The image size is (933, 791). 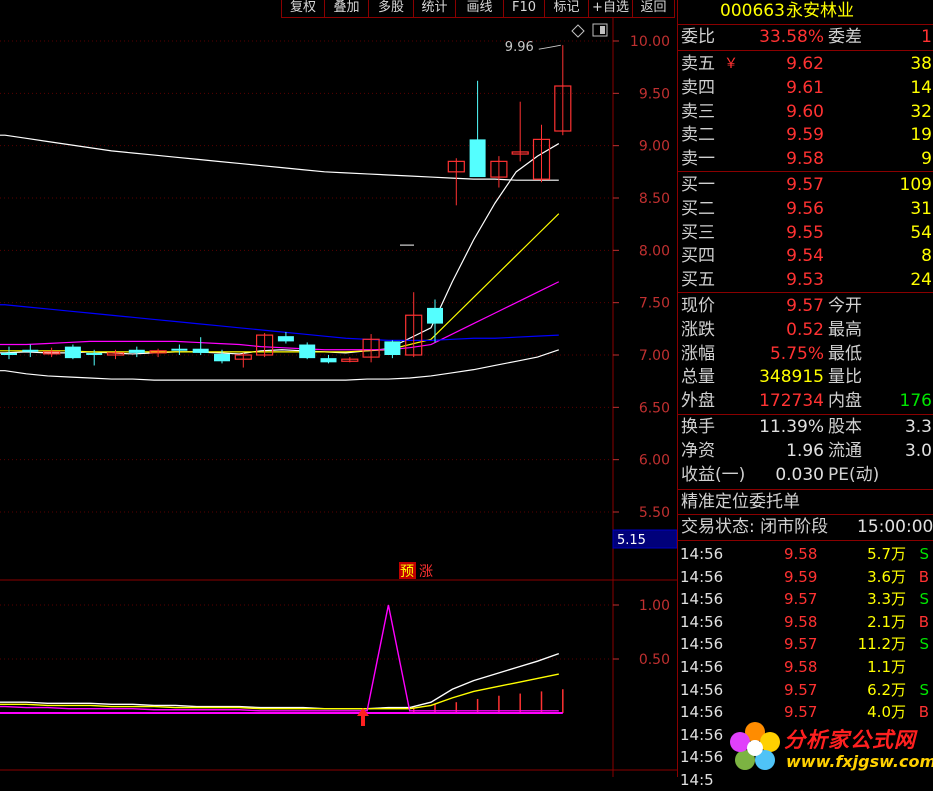 I want to click on buy-price: 9.53, so click(x=805, y=280).